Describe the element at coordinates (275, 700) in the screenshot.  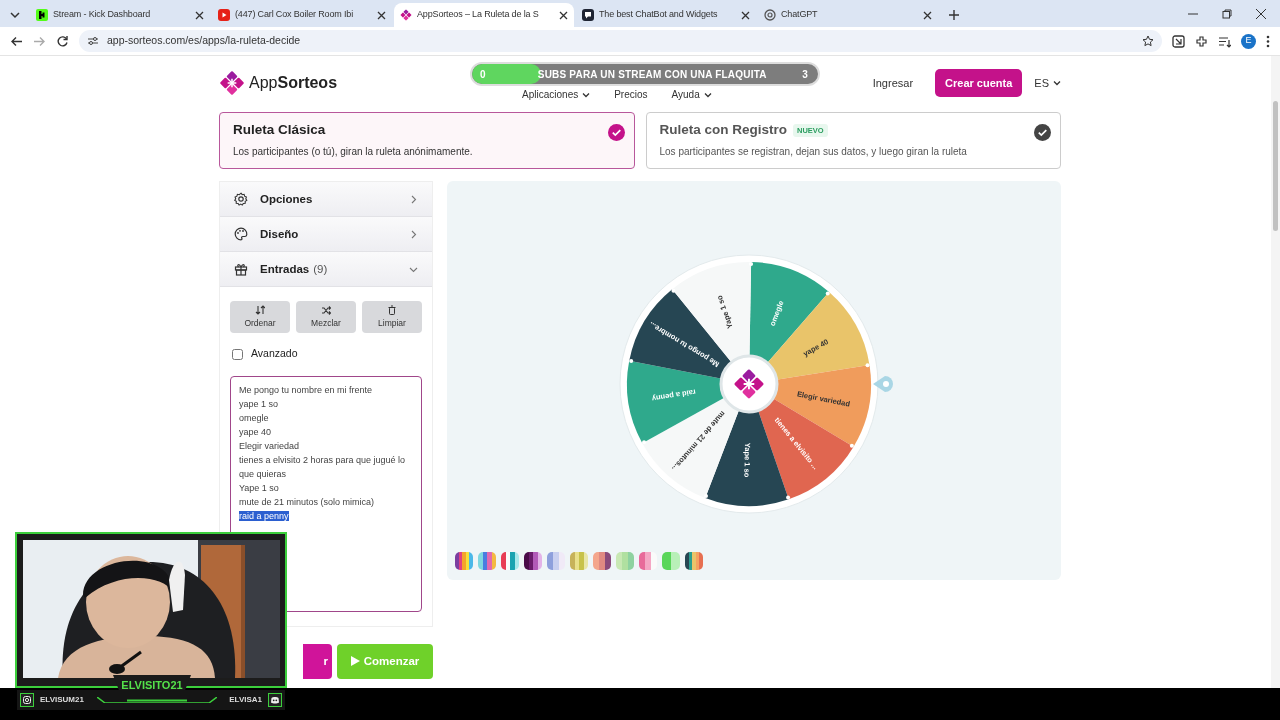
I see `discord-icon` at that location.